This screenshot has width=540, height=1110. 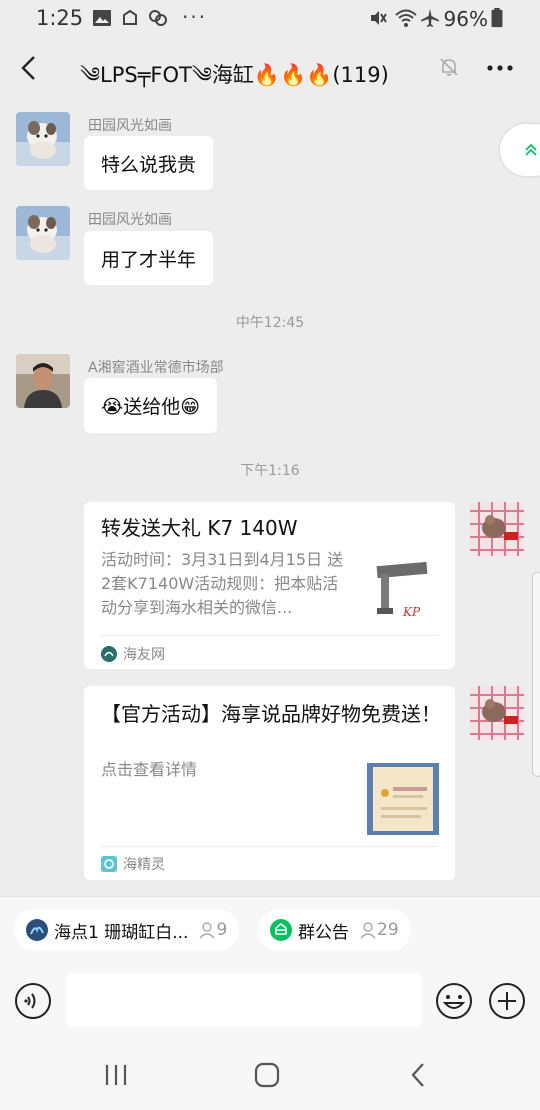 I want to click on group-tools-bar: 海点1 珊瑚缸白... 9 群公告 29, so click(x=270, y=929).